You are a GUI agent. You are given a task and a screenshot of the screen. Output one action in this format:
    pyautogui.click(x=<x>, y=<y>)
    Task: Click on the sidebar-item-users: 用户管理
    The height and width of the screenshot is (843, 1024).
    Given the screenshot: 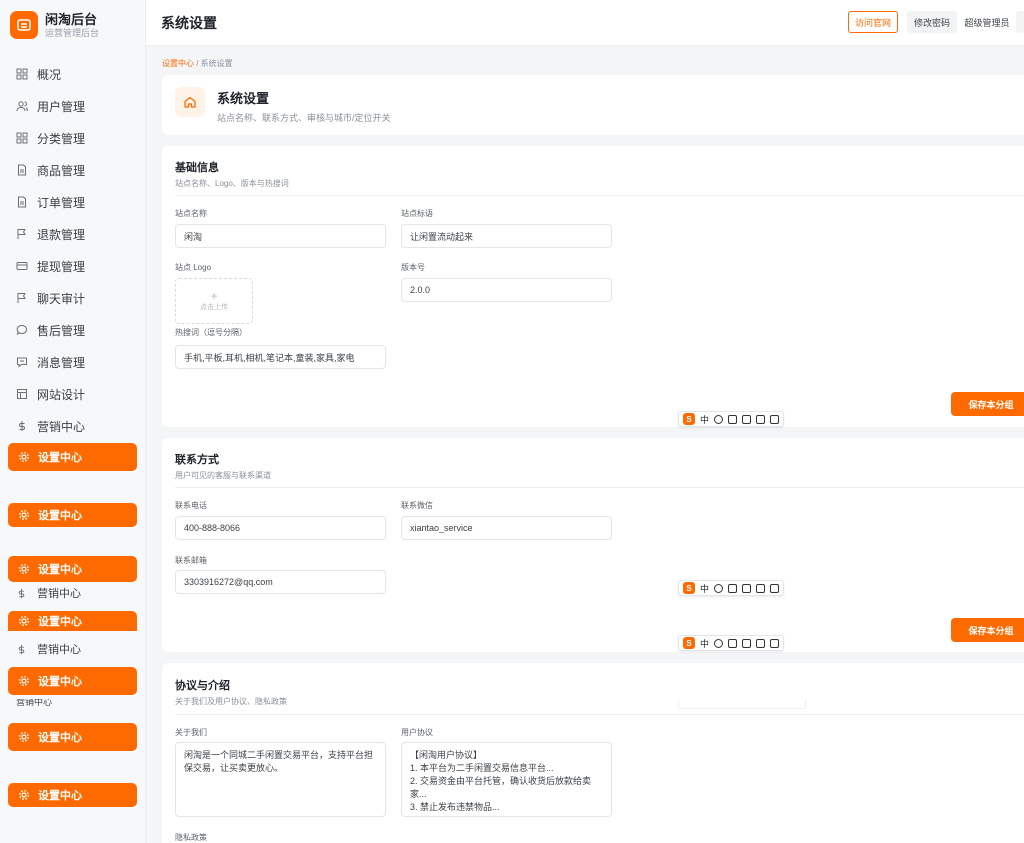 What is the action you would take?
    pyautogui.click(x=50, y=106)
    